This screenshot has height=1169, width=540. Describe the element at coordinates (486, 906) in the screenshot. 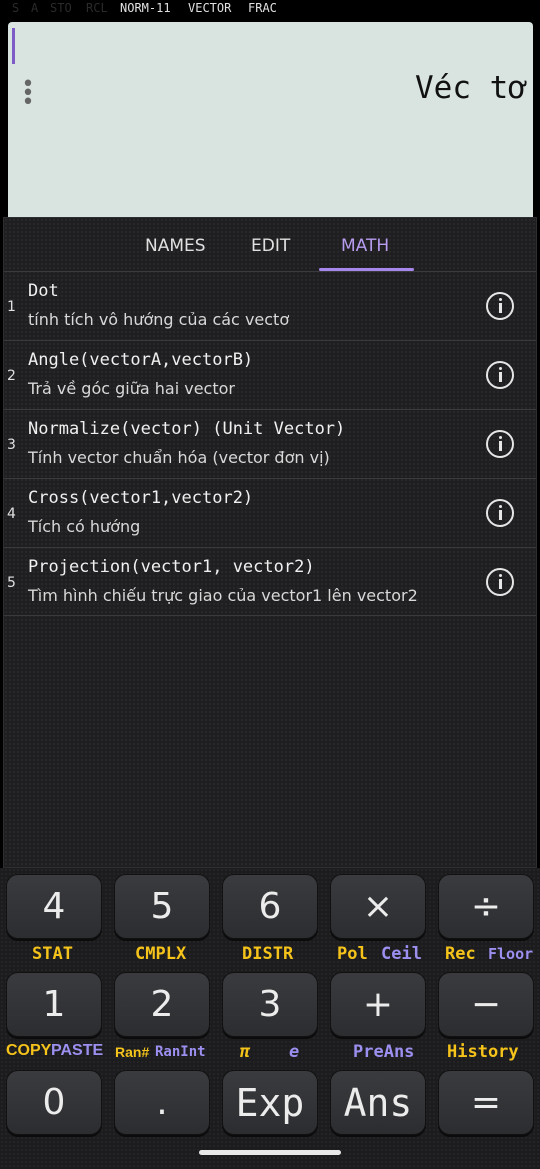

I see `key-divide: ÷` at that location.